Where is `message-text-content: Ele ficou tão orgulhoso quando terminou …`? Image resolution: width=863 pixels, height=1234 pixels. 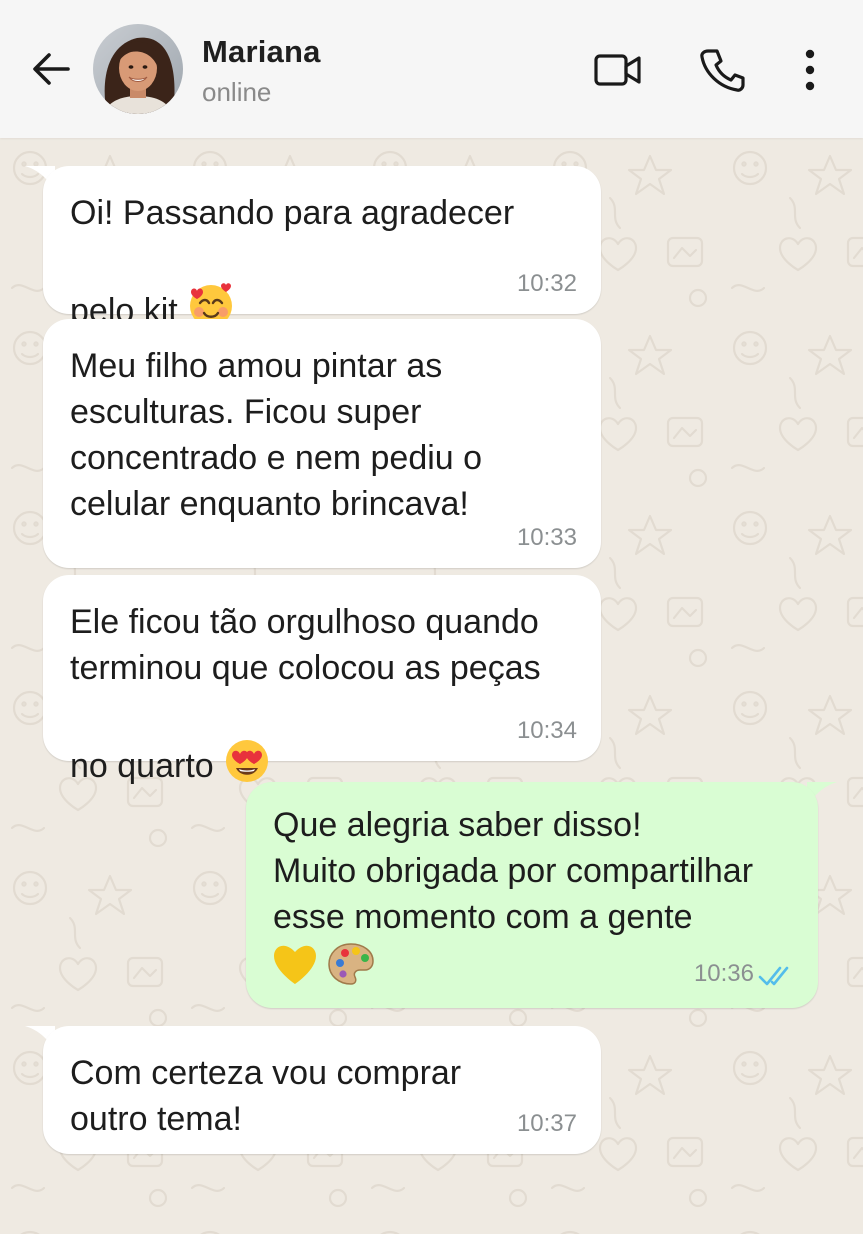 message-text-content: Ele ficou tão orgulhoso quando terminou … is located at coordinates (305, 694).